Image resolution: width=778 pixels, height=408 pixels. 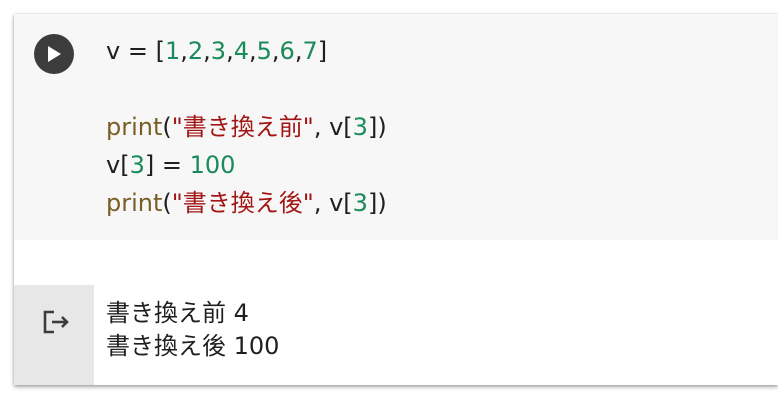 I want to click on code-line: print("書き換え後", v[3]), so click(x=246, y=203).